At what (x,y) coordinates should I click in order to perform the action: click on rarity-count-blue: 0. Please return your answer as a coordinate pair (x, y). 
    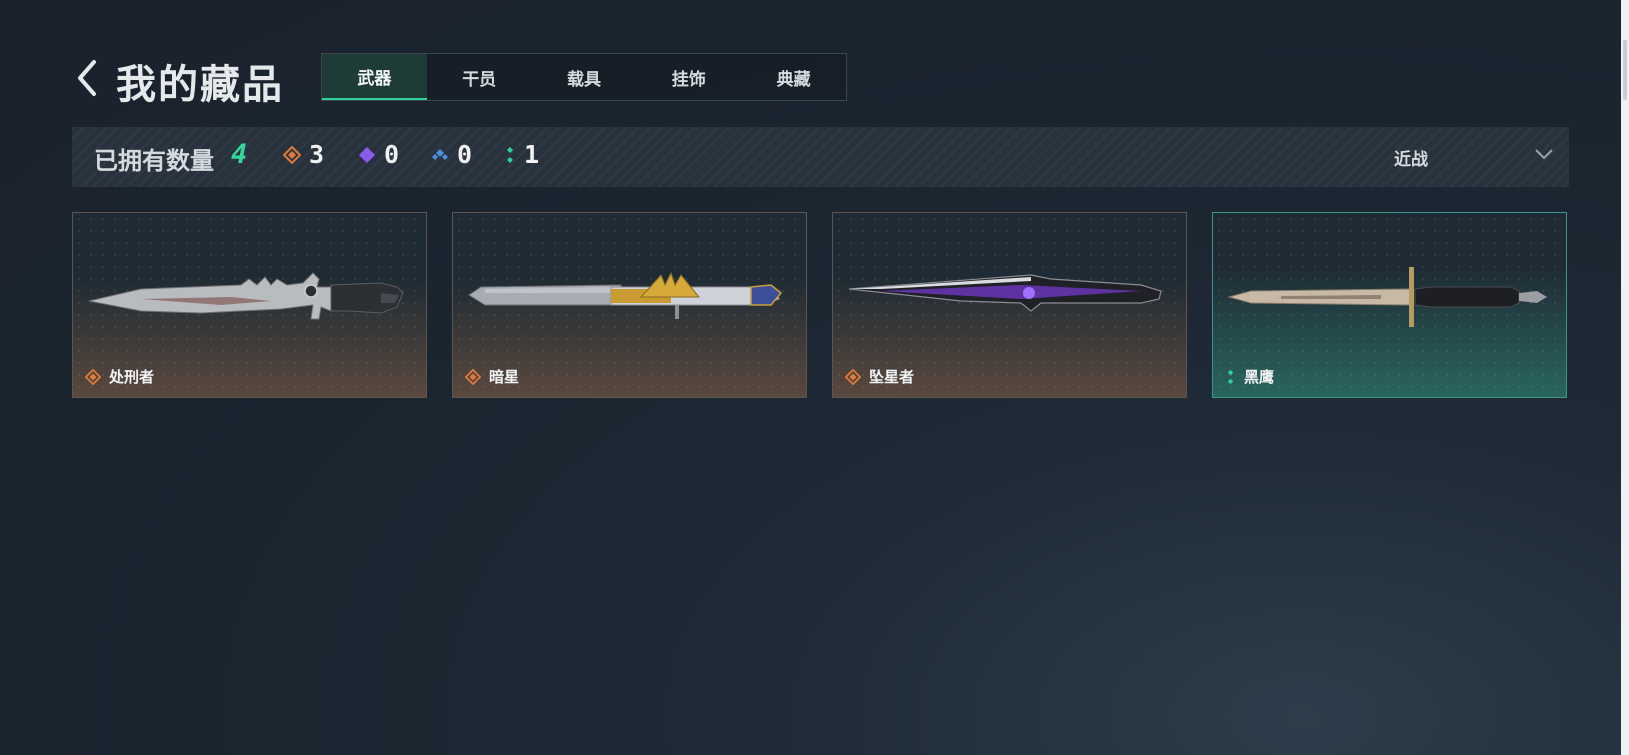
    Looking at the image, I should click on (451, 154).